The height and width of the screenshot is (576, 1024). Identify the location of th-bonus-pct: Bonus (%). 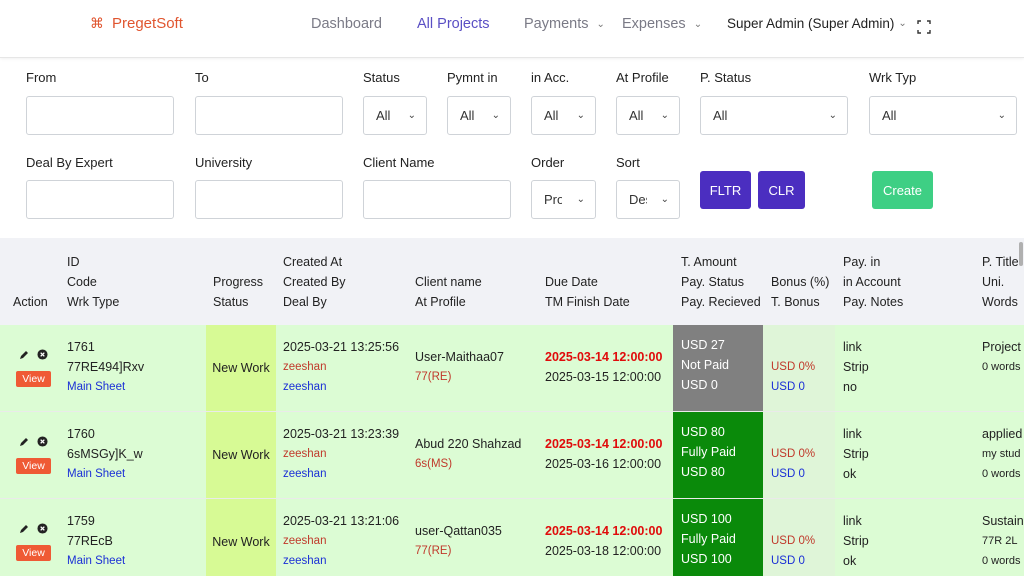
(800, 282).